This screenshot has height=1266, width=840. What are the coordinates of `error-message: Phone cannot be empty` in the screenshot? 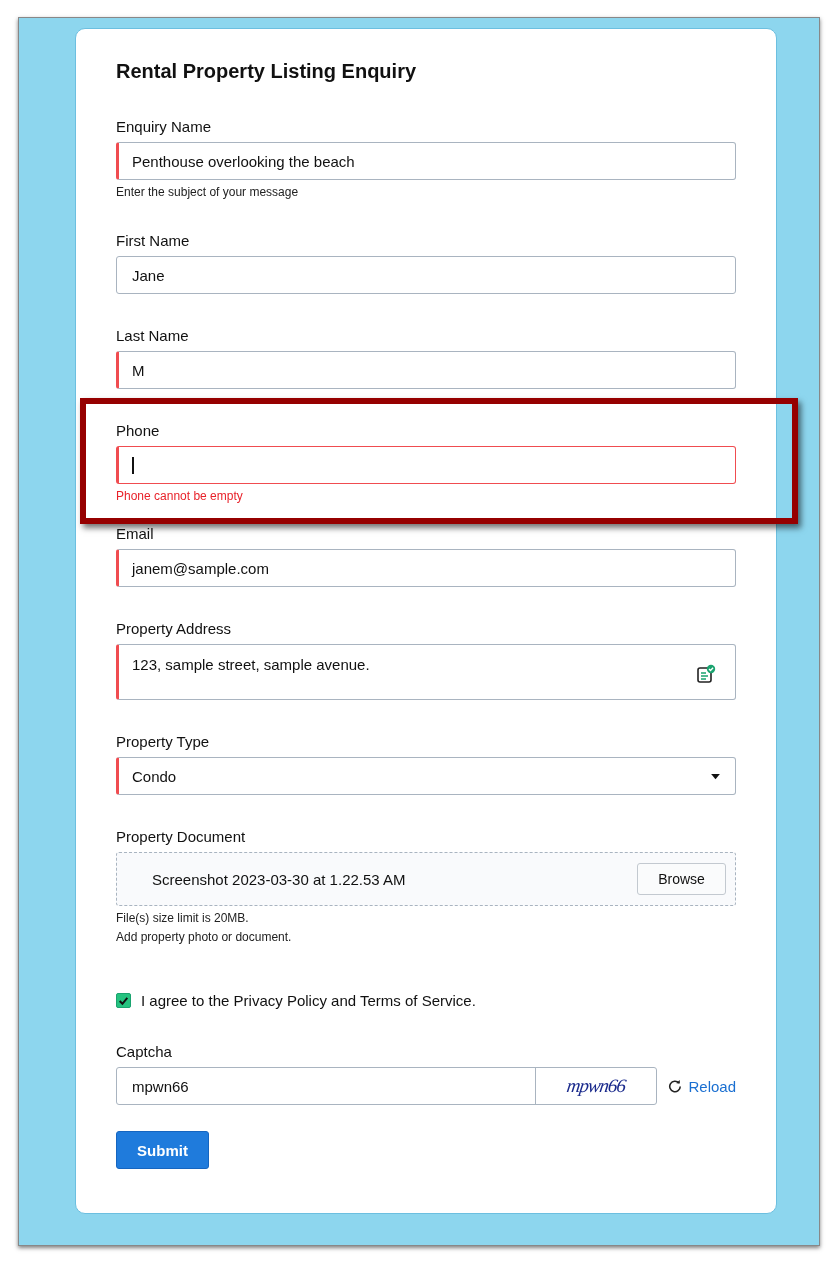 It's located at (180, 496).